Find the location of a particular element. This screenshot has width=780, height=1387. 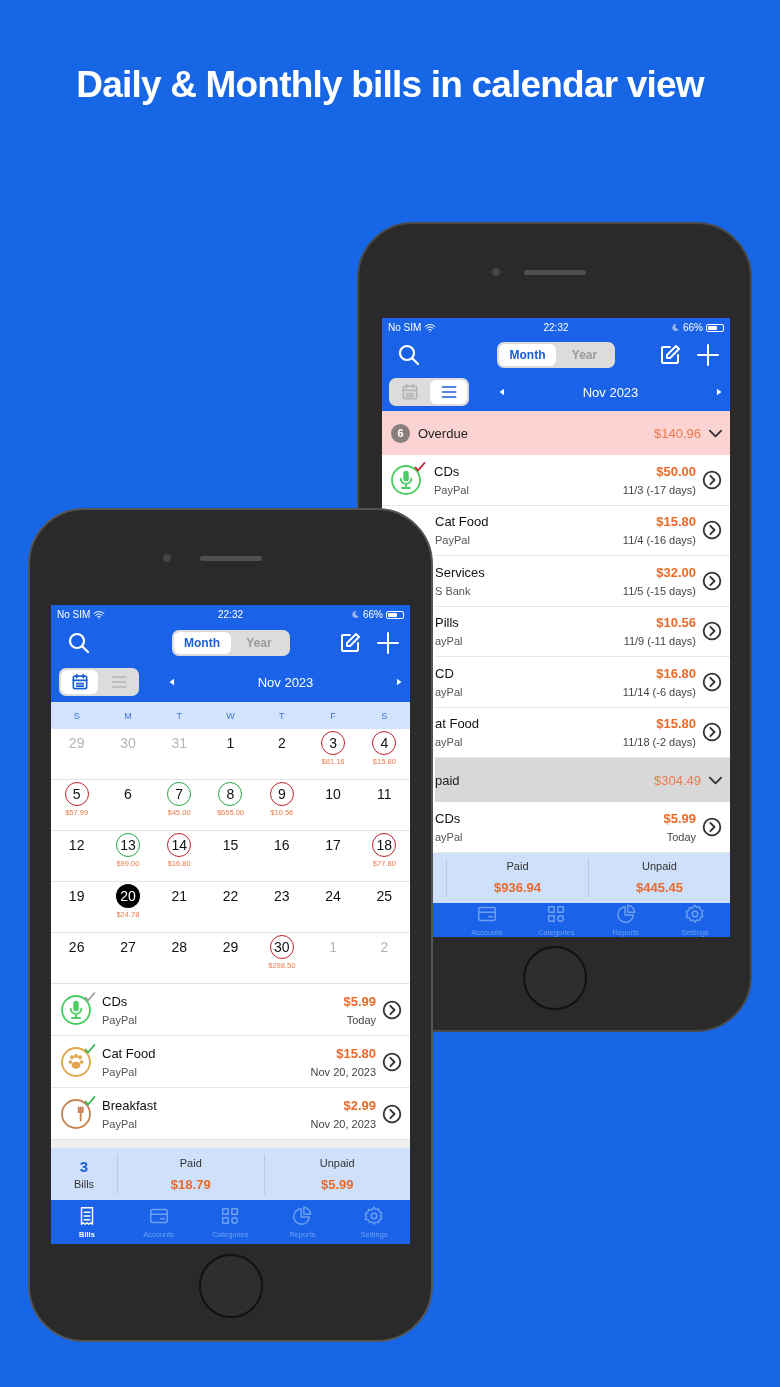

bill-due: 11/14 (-6 days) is located at coordinates (659, 691).